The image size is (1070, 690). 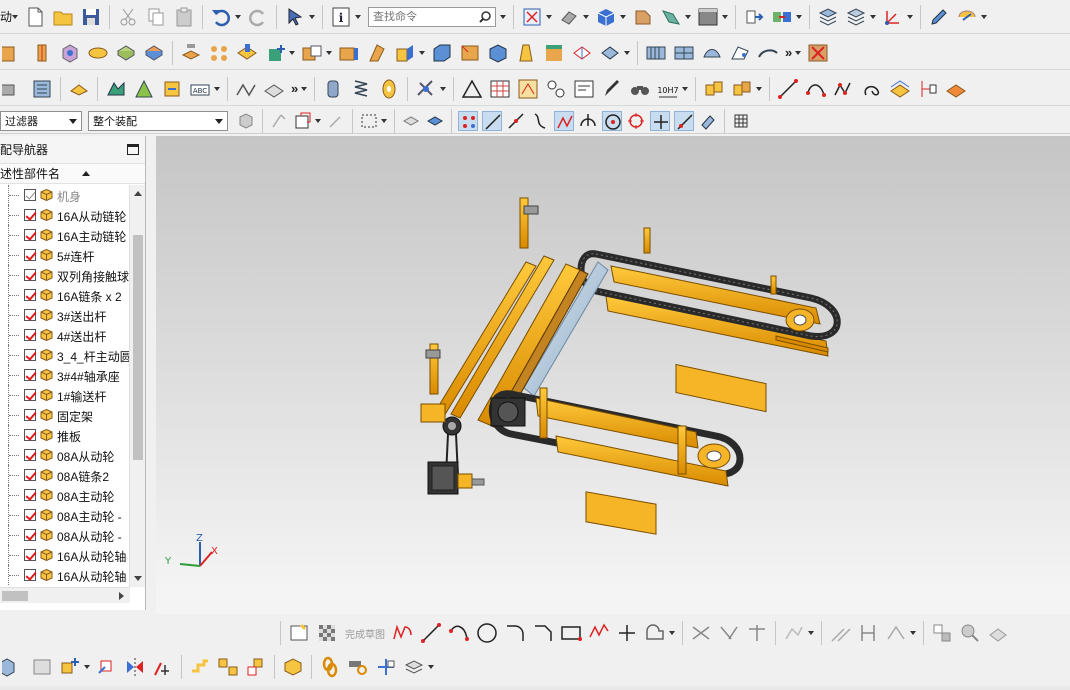 I want to click on snap-line-icon, so click(x=492, y=120).